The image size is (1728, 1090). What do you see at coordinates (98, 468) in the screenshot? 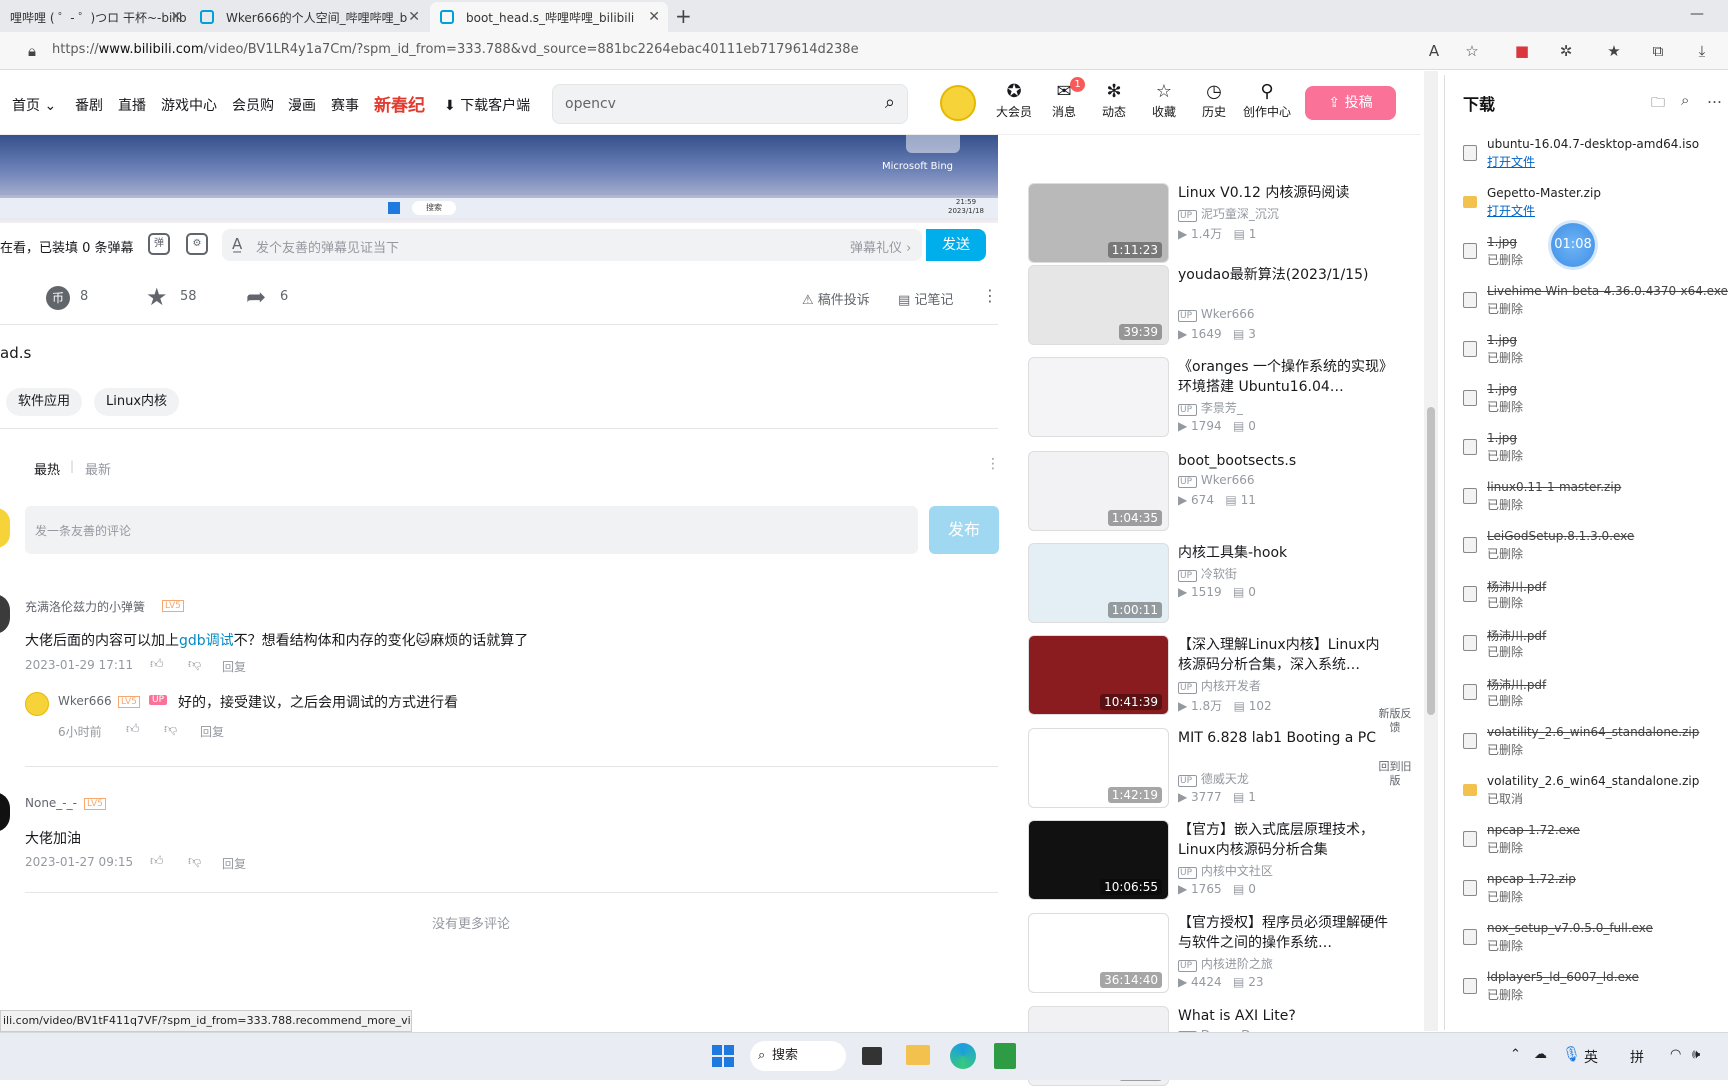
I see `sort-new: 最新` at bounding box center [98, 468].